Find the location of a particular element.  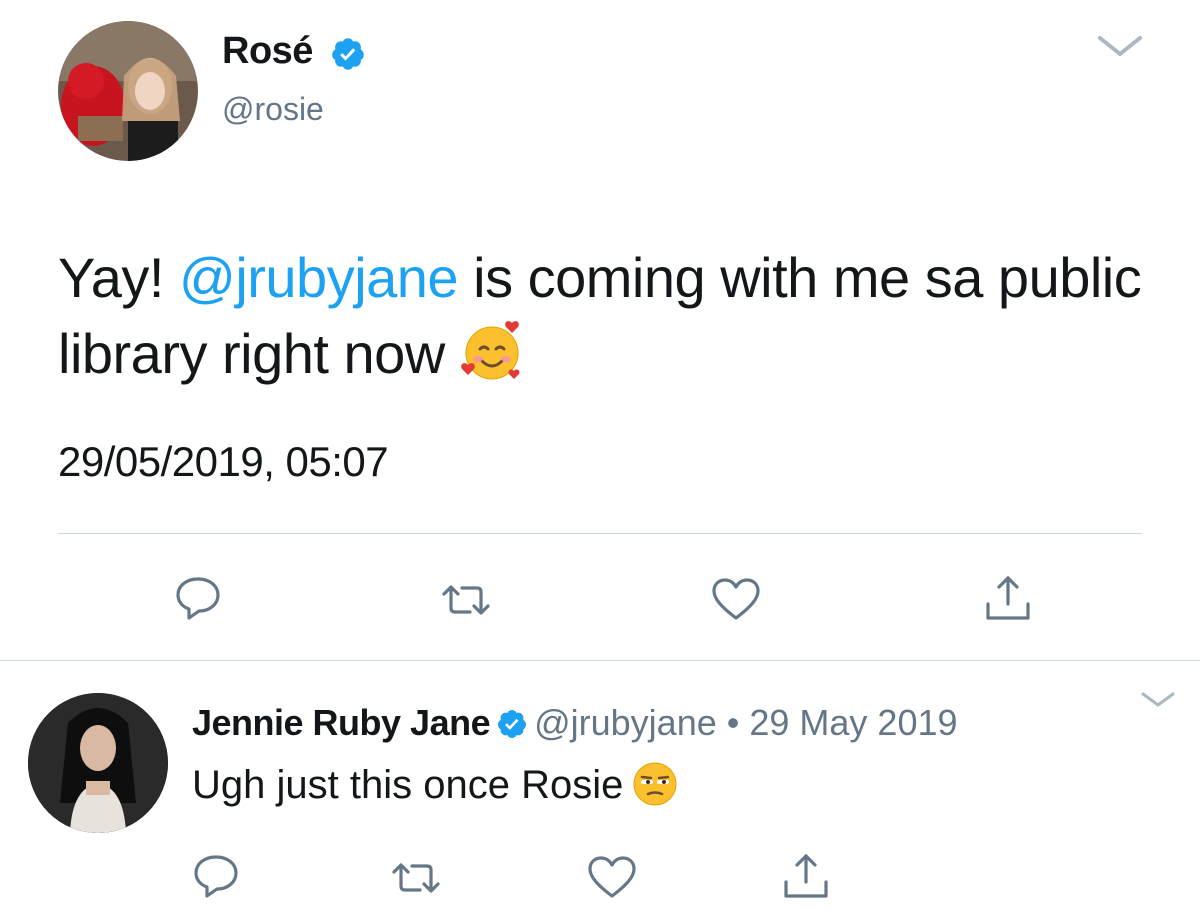

handle: @rosie is located at coordinates (273, 109).